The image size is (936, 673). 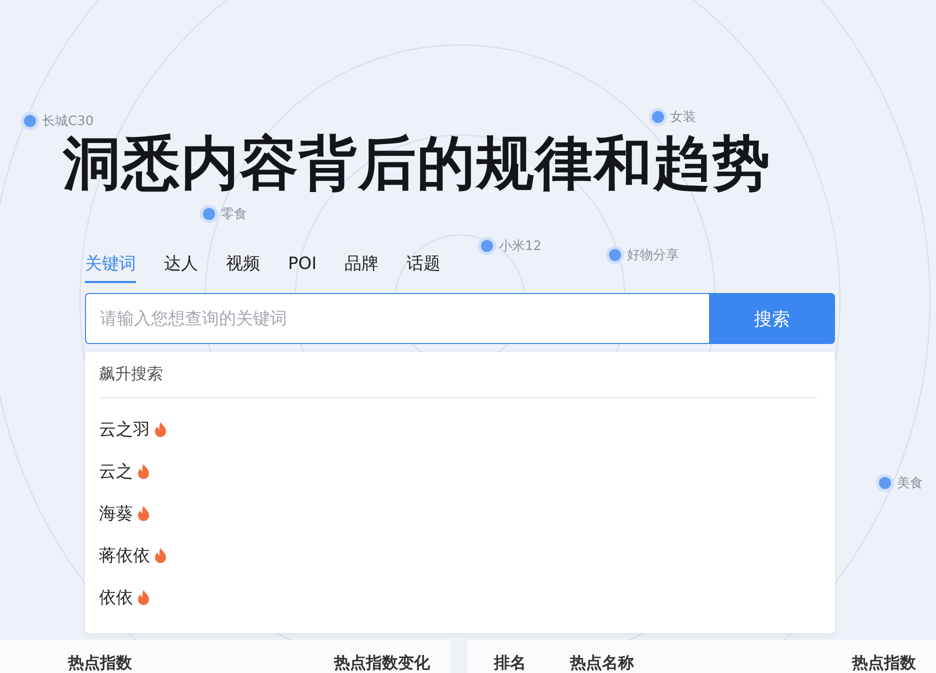 What do you see at coordinates (510, 663) in the screenshot?
I see `column-header: 排名` at bounding box center [510, 663].